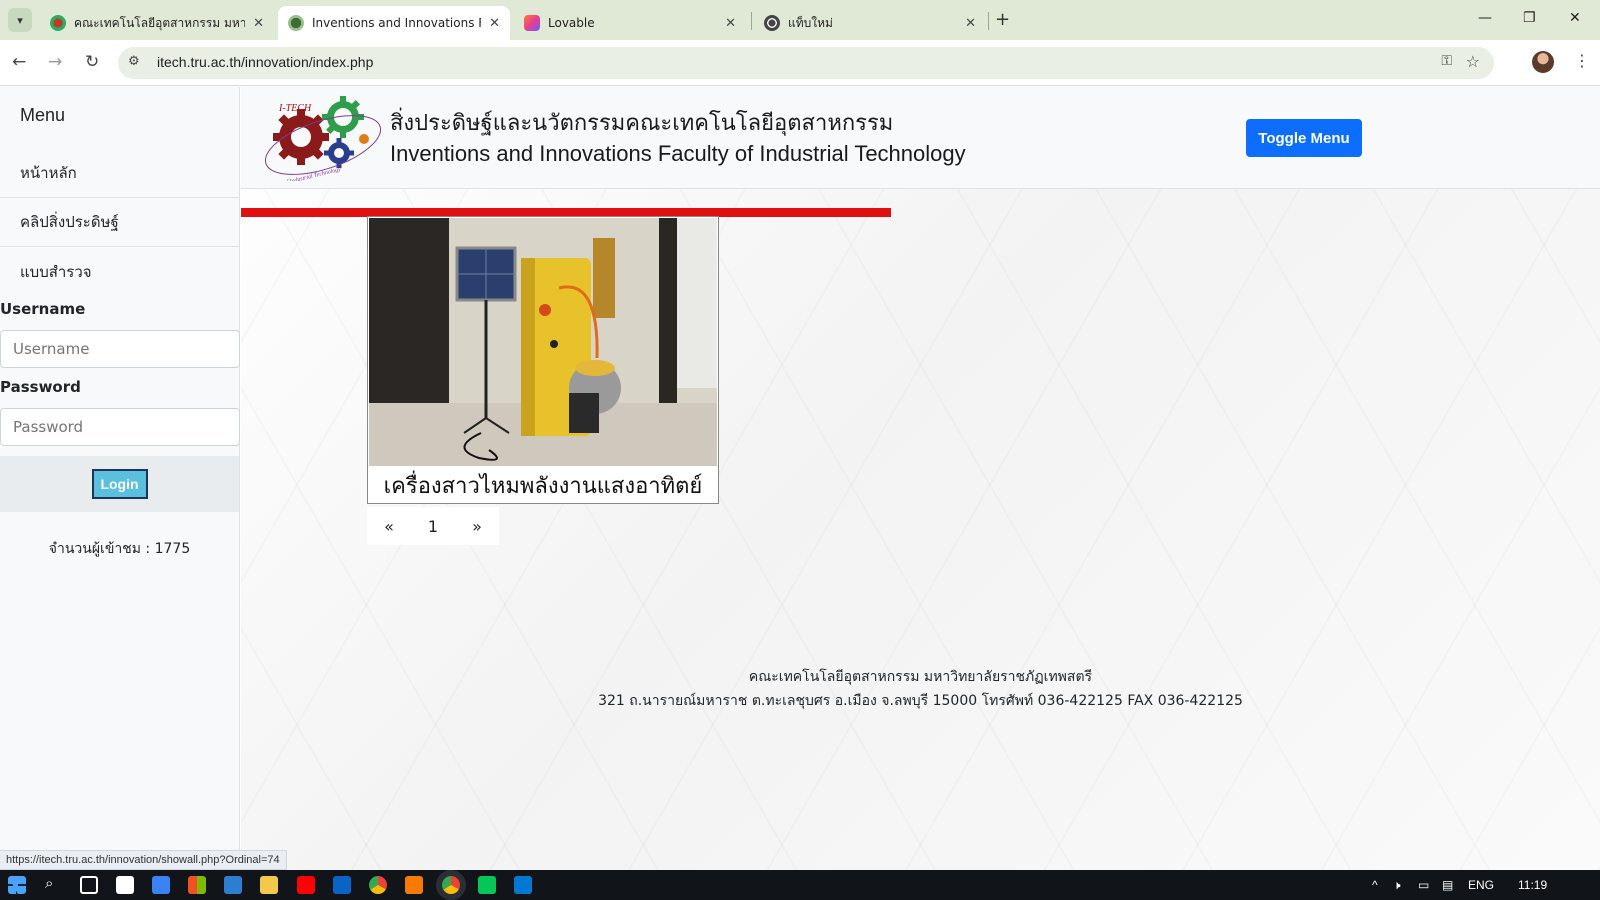 The height and width of the screenshot is (900, 1600). What do you see at coordinates (265, 62) in the screenshot?
I see `url-text: itech.tru.ac.th/innovation/index.php` at bounding box center [265, 62].